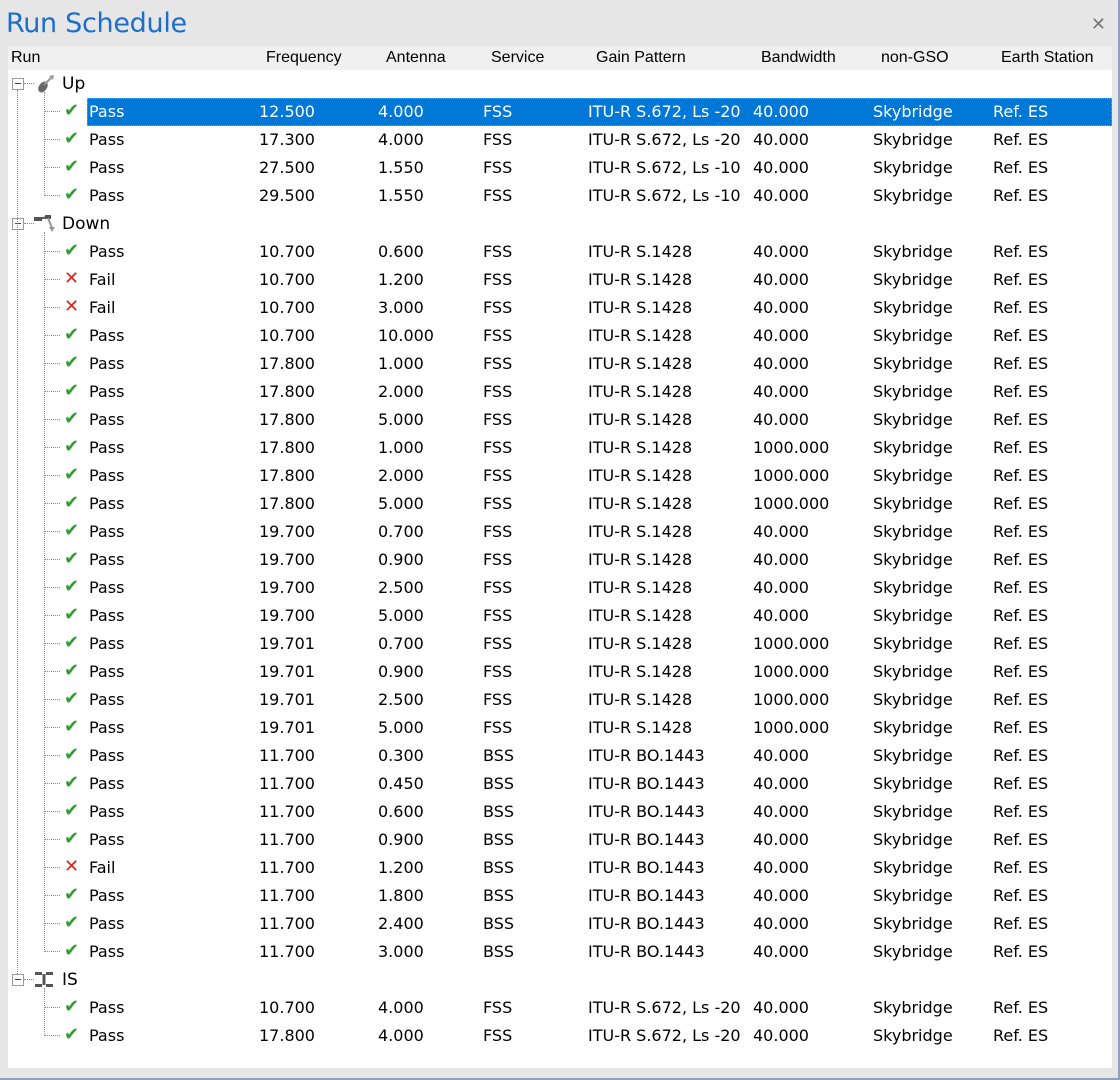 This screenshot has height=1080, width=1120. Describe the element at coordinates (517, 58) in the screenshot. I see `column-header-service: Service` at that location.